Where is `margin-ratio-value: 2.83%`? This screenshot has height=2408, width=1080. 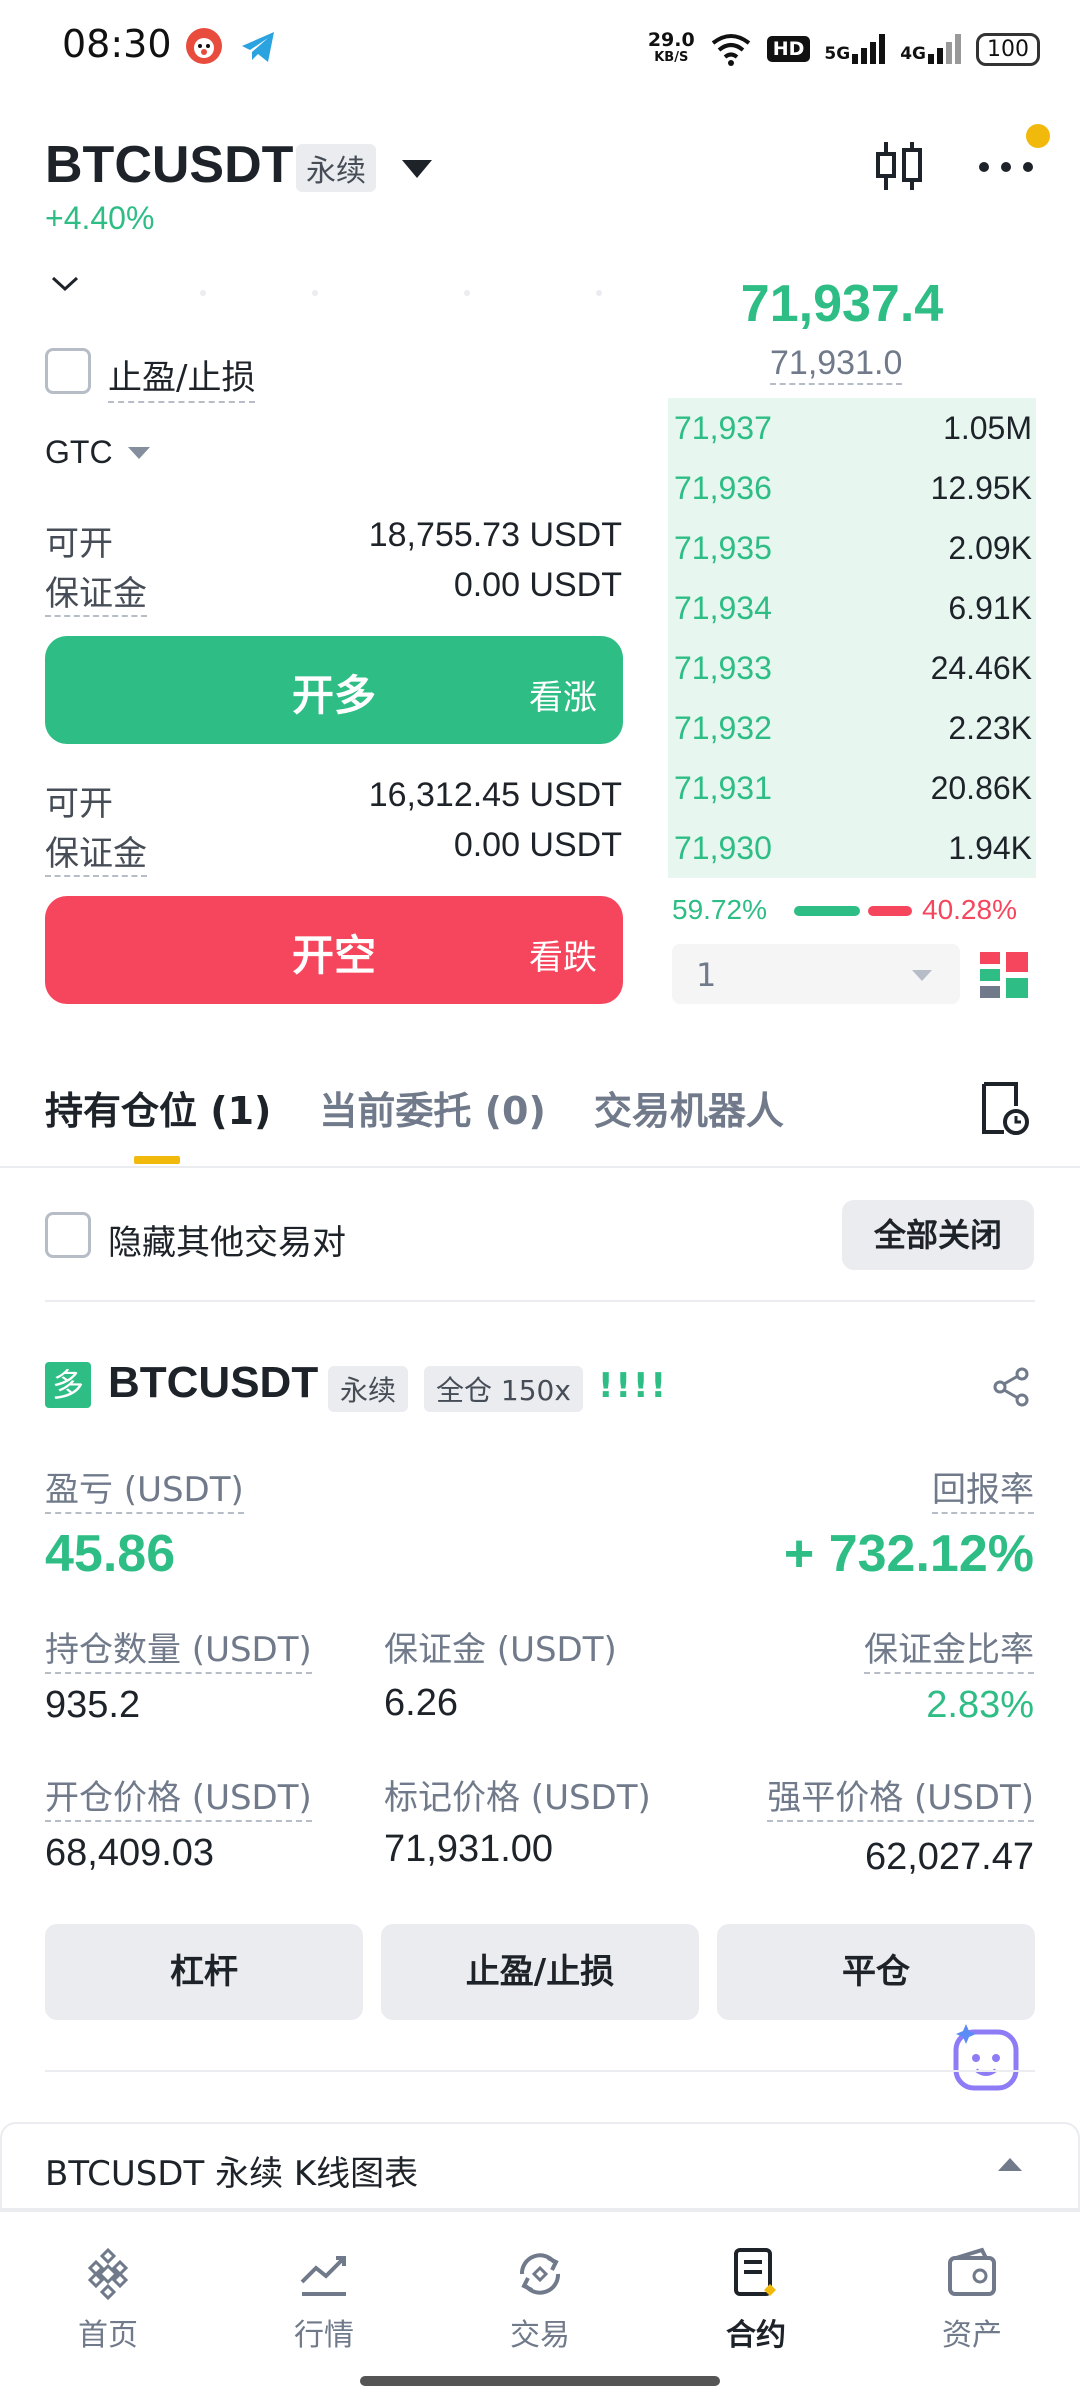
margin-ratio-value: 2.83% is located at coordinates (980, 1705).